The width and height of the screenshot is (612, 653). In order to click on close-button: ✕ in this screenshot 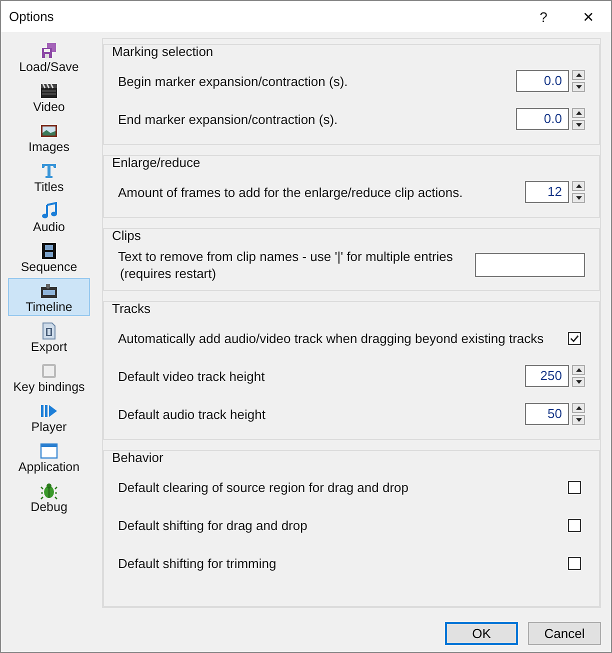, I will do `click(588, 16)`.